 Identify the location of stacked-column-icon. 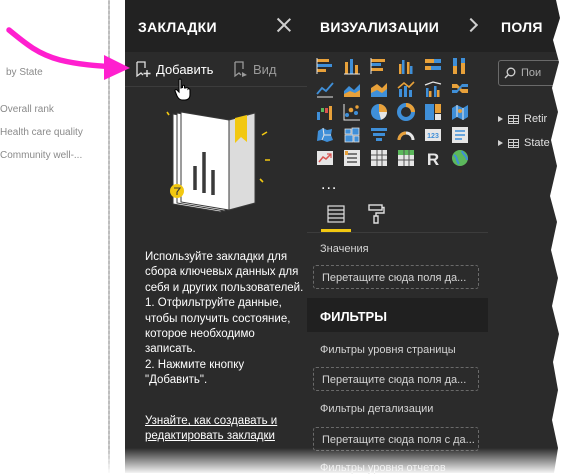
(352, 66).